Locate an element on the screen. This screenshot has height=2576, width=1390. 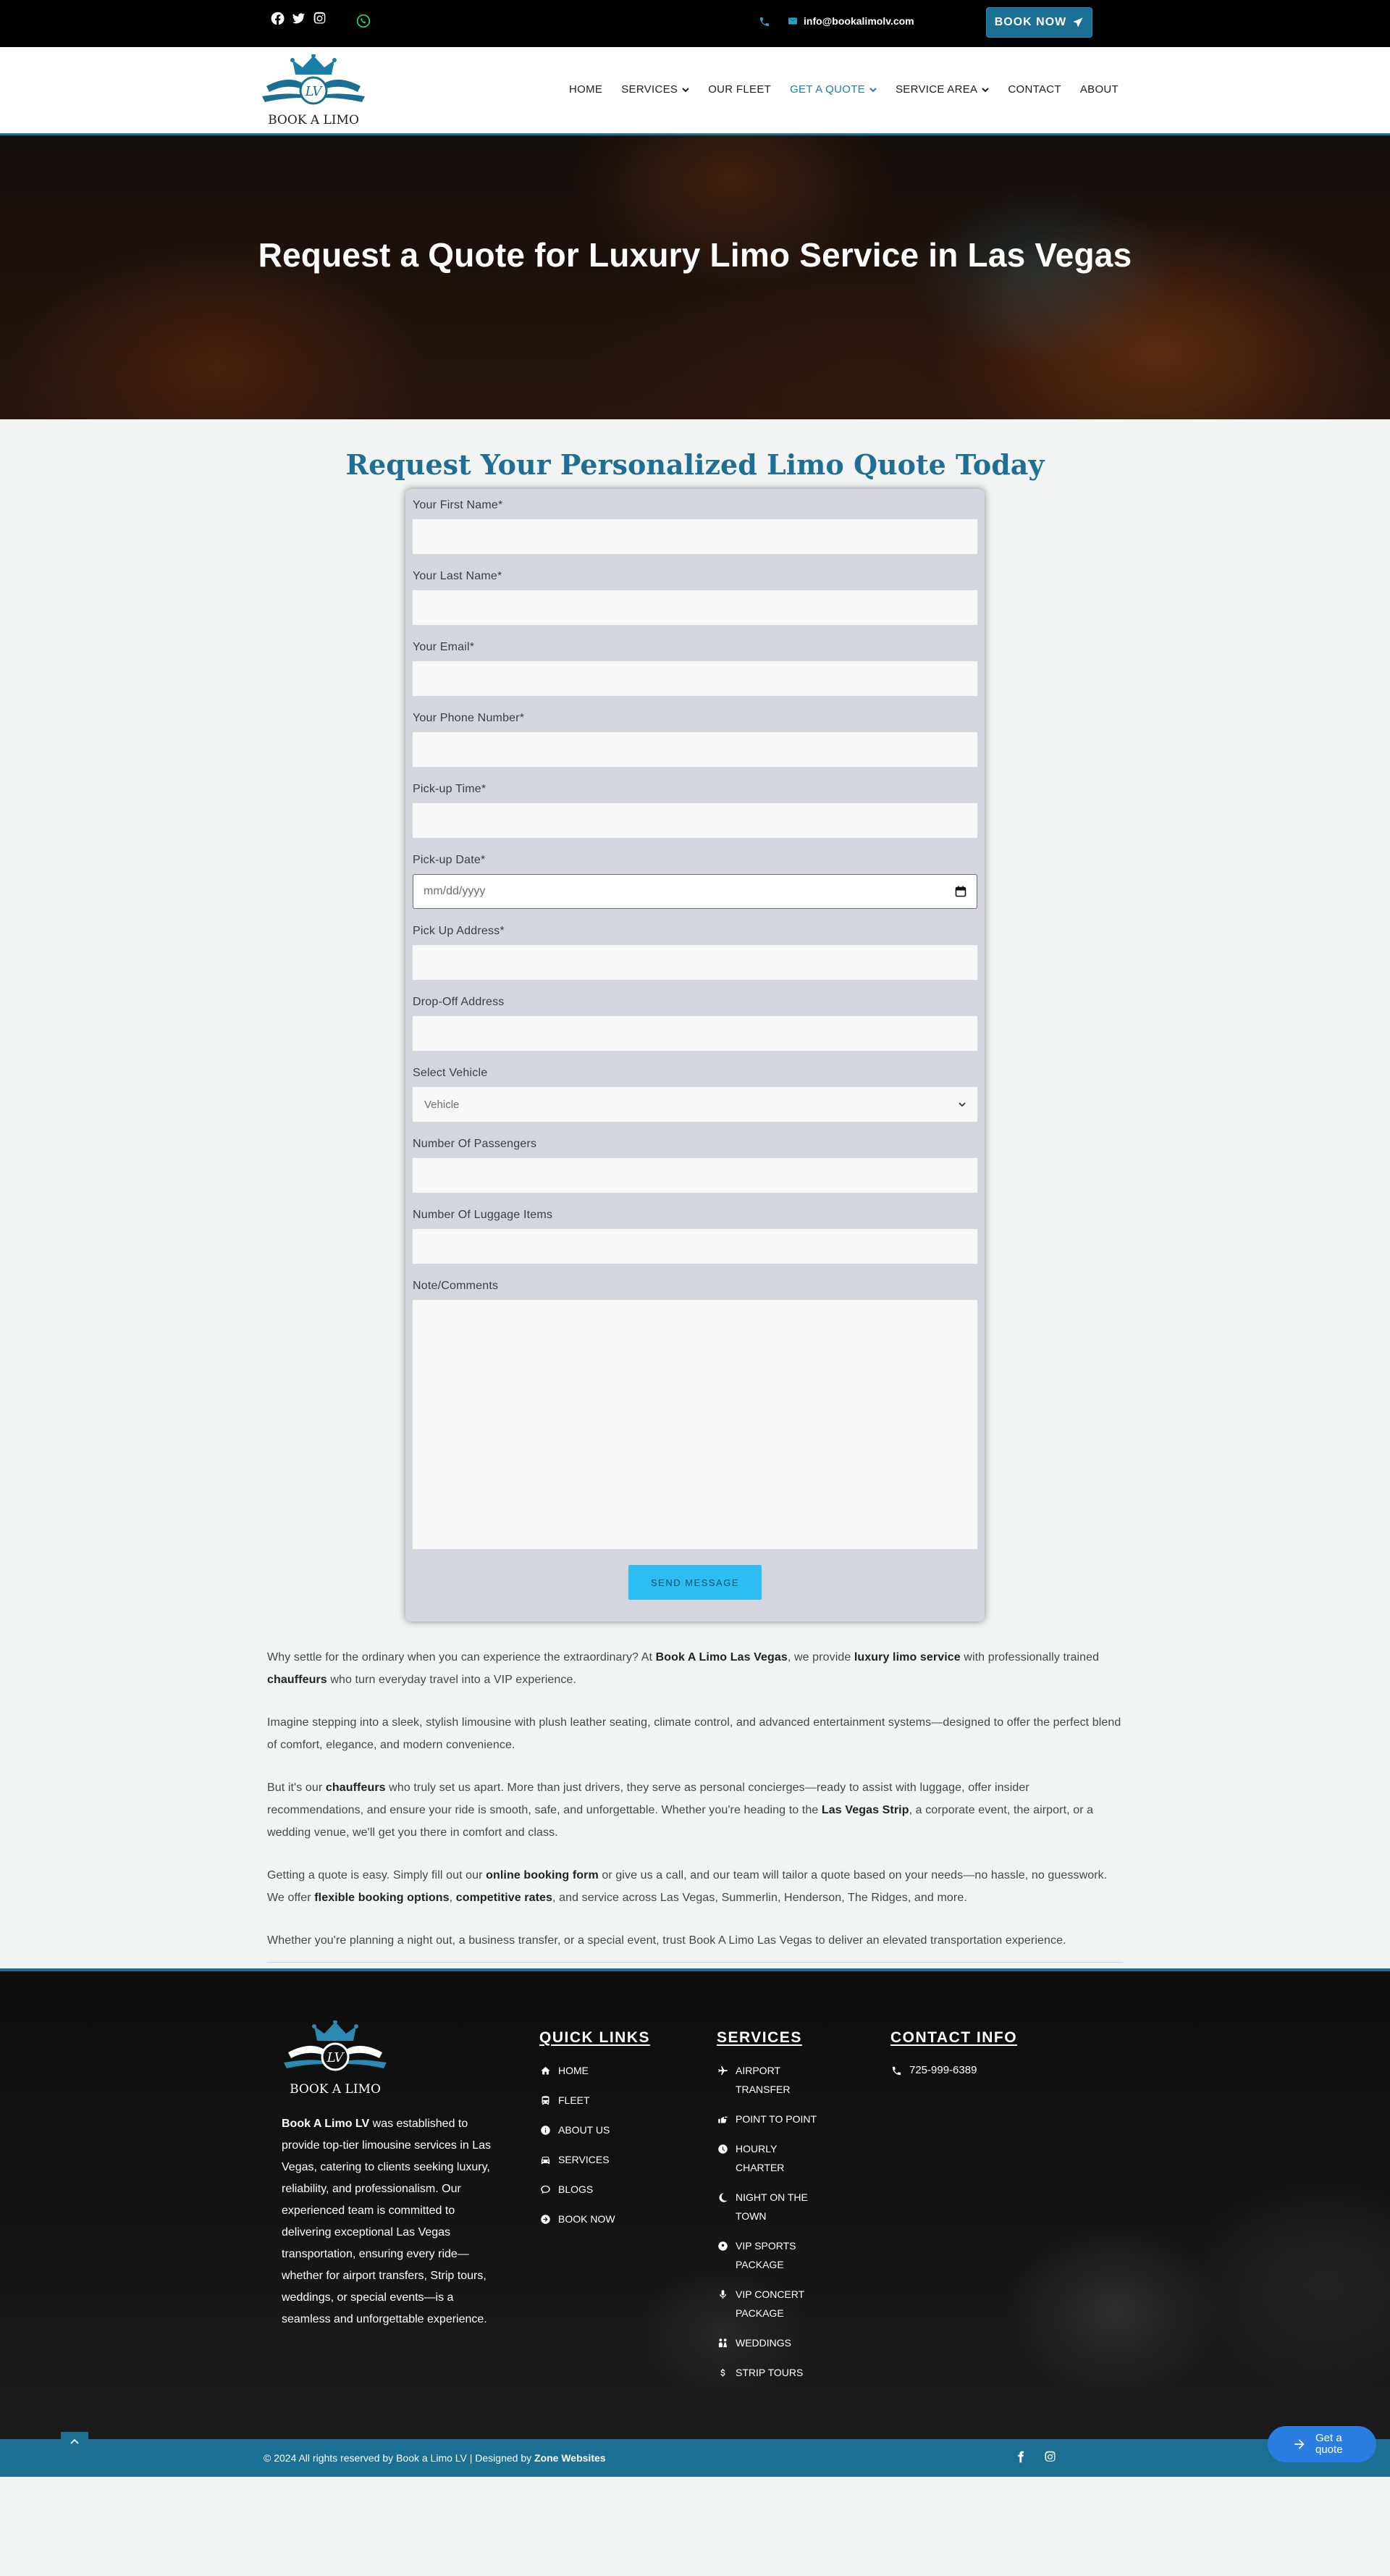
vehicle-select: Vehicle is located at coordinates (695, 1104).